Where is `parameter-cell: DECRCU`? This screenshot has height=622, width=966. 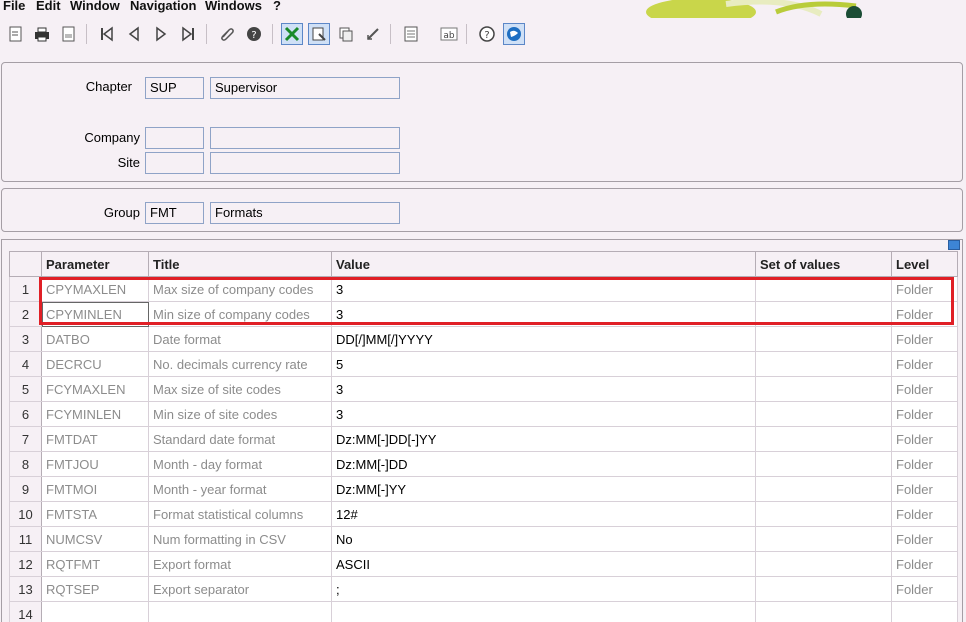 parameter-cell: DECRCU is located at coordinates (95, 364).